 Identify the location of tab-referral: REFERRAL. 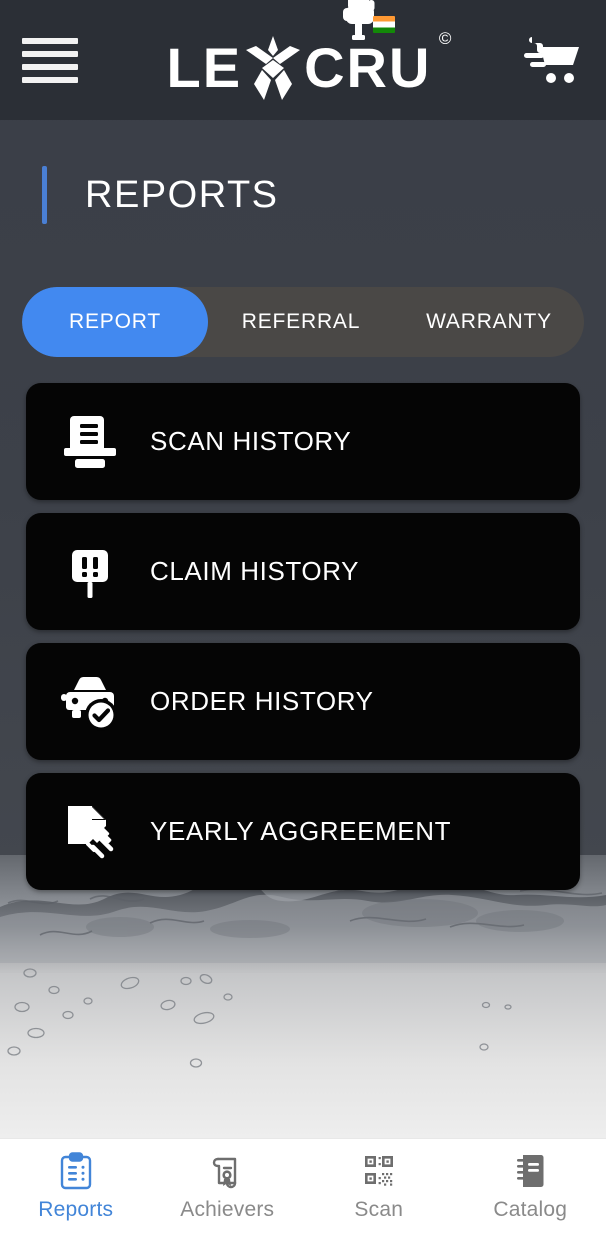
(301, 322).